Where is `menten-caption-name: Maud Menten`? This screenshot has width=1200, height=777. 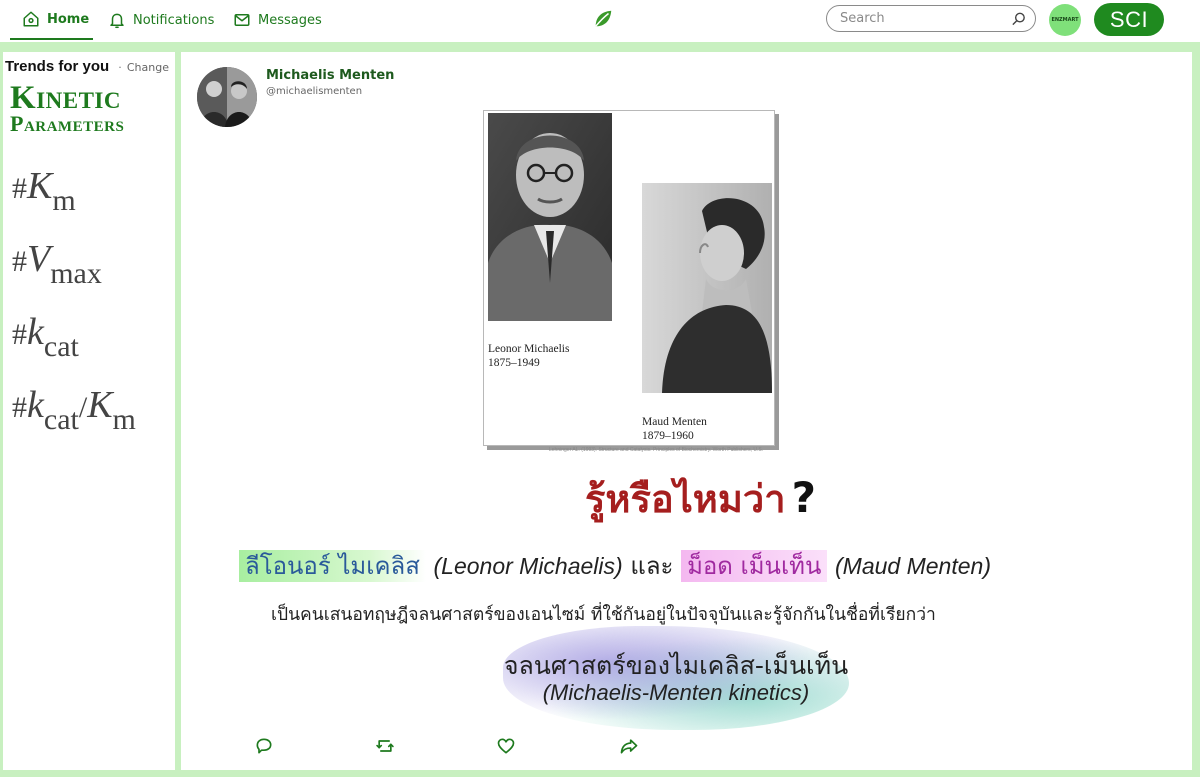 menten-caption-name: Maud Menten is located at coordinates (674, 422).